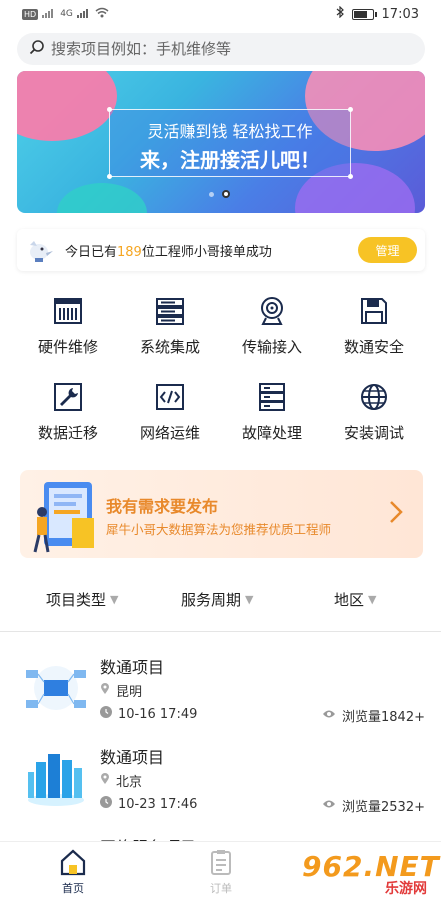 Image resolution: width=441 pixels, height=900 pixels. What do you see at coordinates (129, 692) in the screenshot?
I see `project-location-text: 昆明` at bounding box center [129, 692].